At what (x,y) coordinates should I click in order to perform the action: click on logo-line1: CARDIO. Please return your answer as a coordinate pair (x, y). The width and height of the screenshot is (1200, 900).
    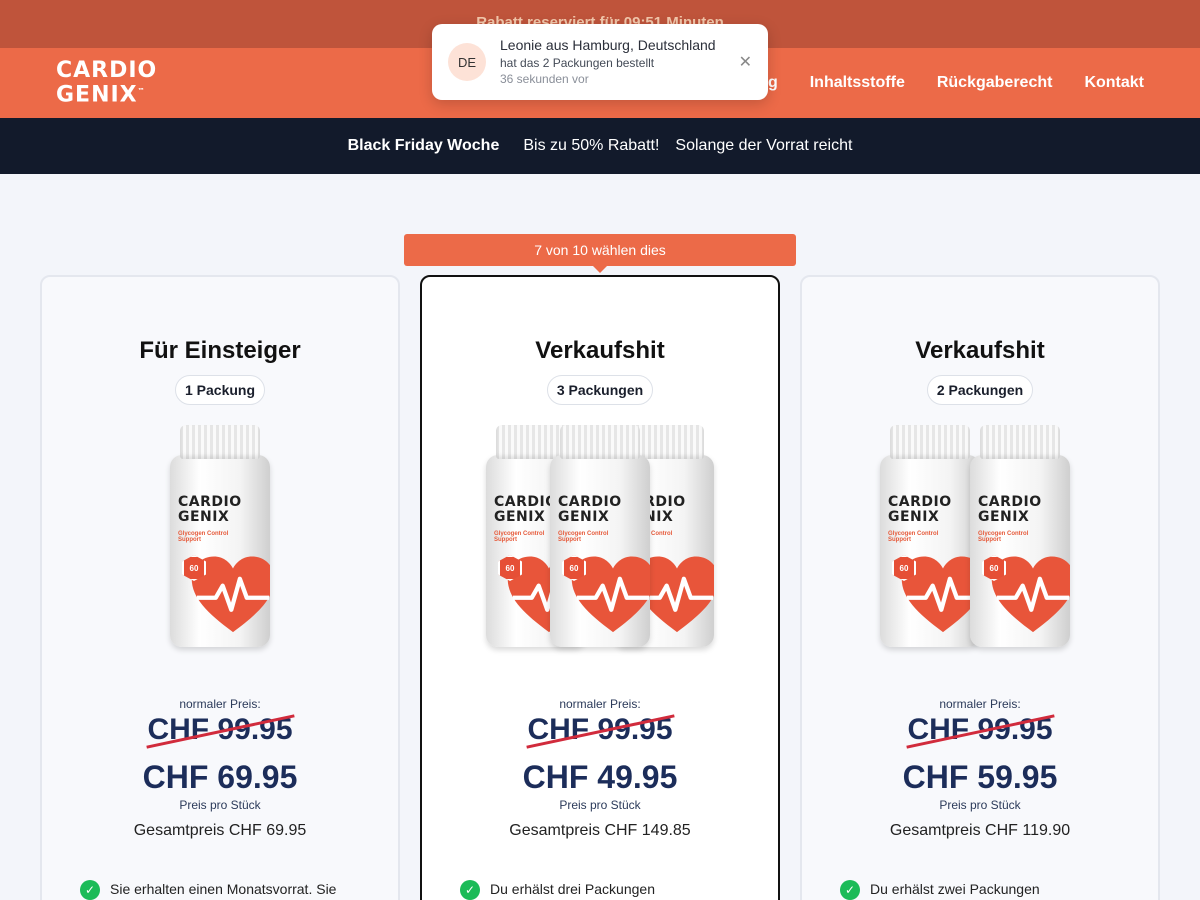
    Looking at the image, I should click on (107, 70).